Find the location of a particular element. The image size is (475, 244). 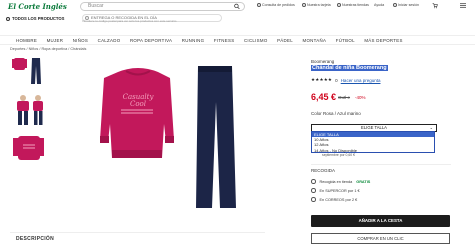

color-label: Color Rosa / Azul marino is located at coordinates (336, 113).